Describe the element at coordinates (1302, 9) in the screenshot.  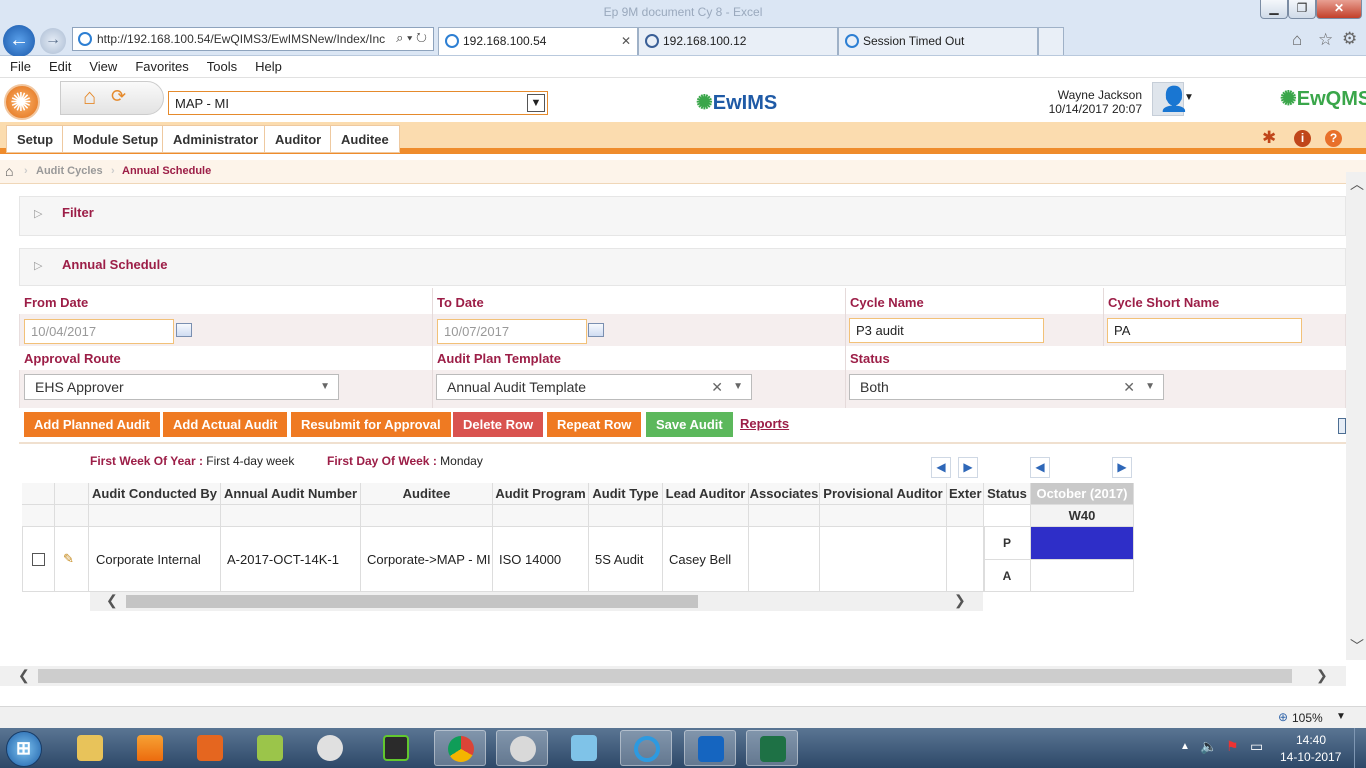
I see `maximize-button: ❐` at that location.